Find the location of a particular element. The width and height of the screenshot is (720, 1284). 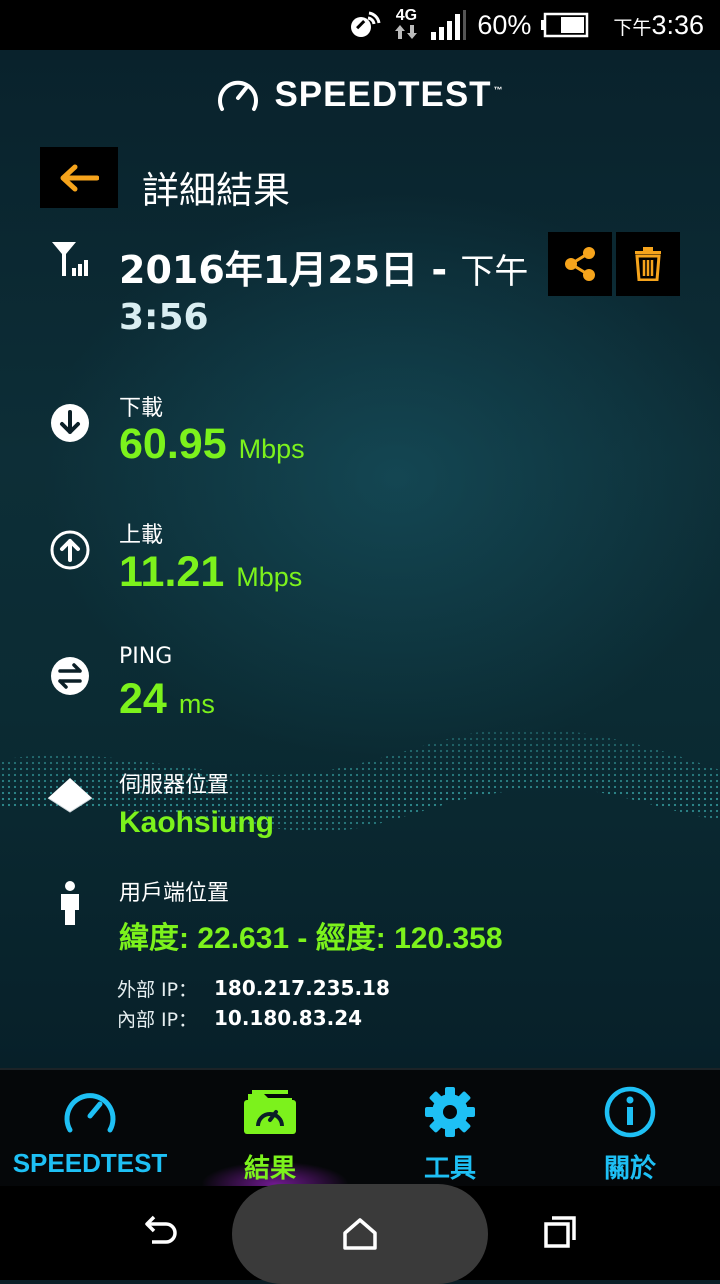

info-icon is located at coordinates (630, 1112).